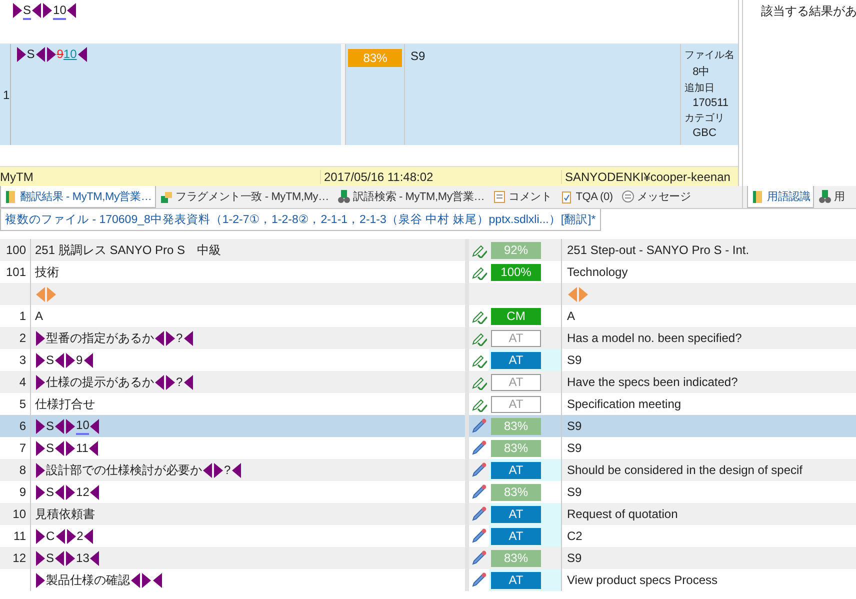  I want to click on segment-number: 8, so click(22, 470).